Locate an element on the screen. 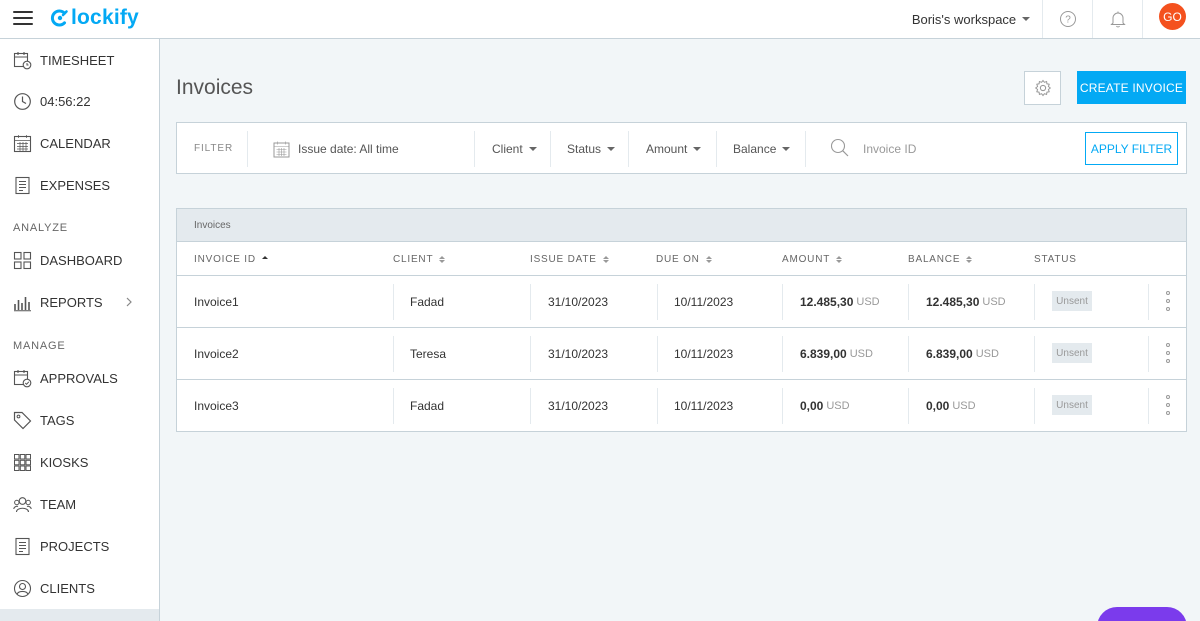 The image size is (1200, 621). sidebar-item-label: KIOSKS is located at coordinates (64, 462).